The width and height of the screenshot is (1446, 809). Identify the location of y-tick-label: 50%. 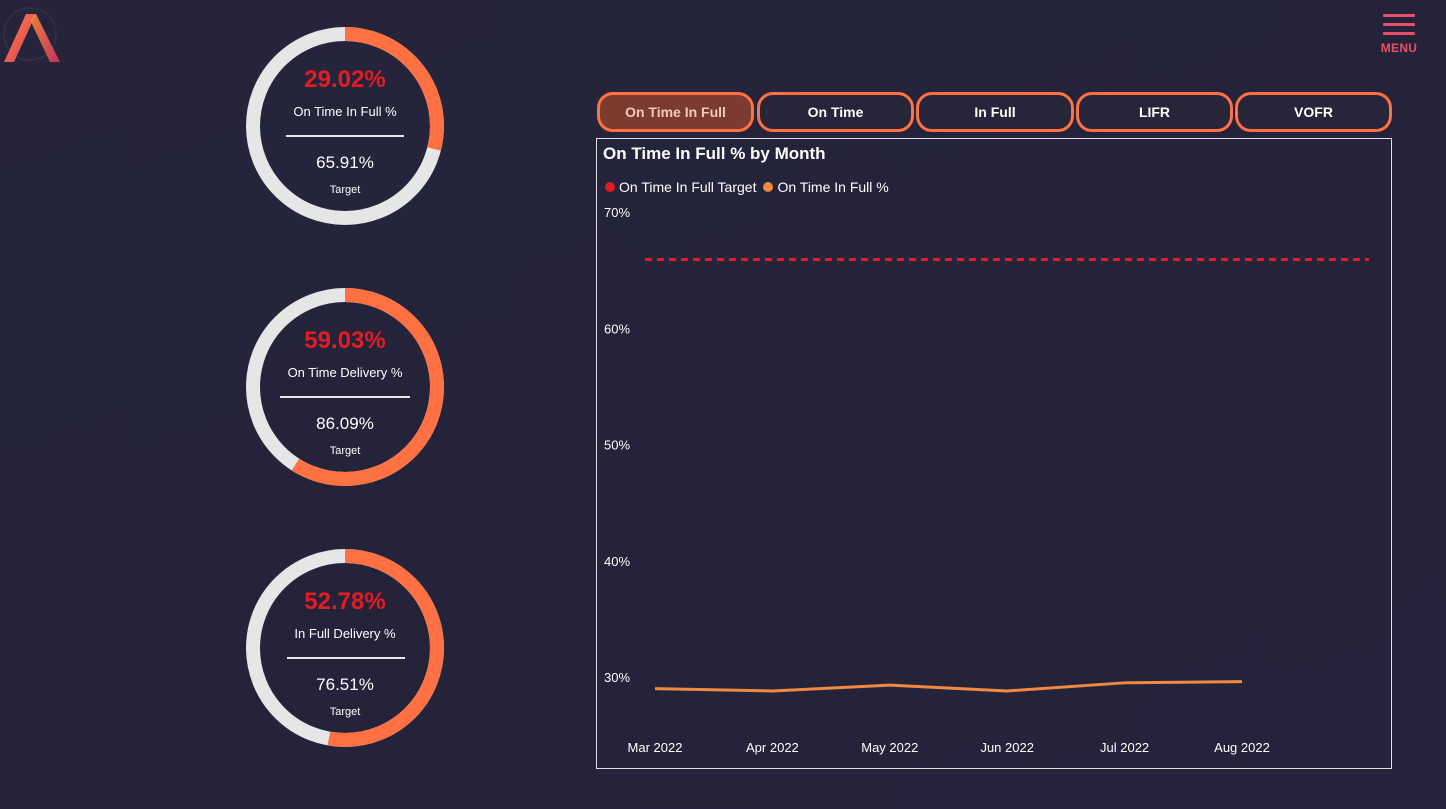
(617, 445).